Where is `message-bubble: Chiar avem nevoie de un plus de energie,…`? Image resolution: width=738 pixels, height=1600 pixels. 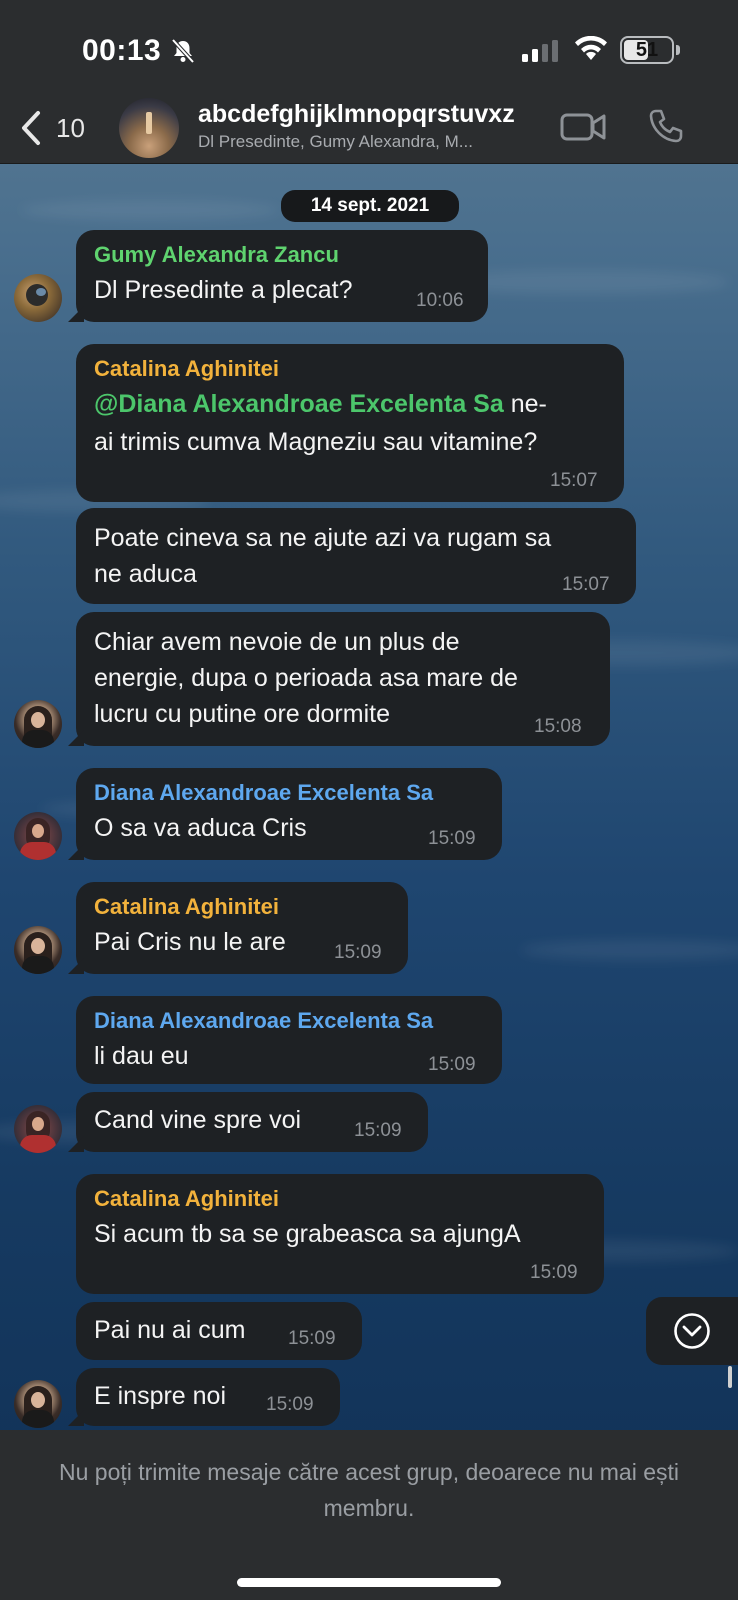 message-bubble: Chiar avem nevoie de un plus de energie,… is located at coordinates (343, 679).